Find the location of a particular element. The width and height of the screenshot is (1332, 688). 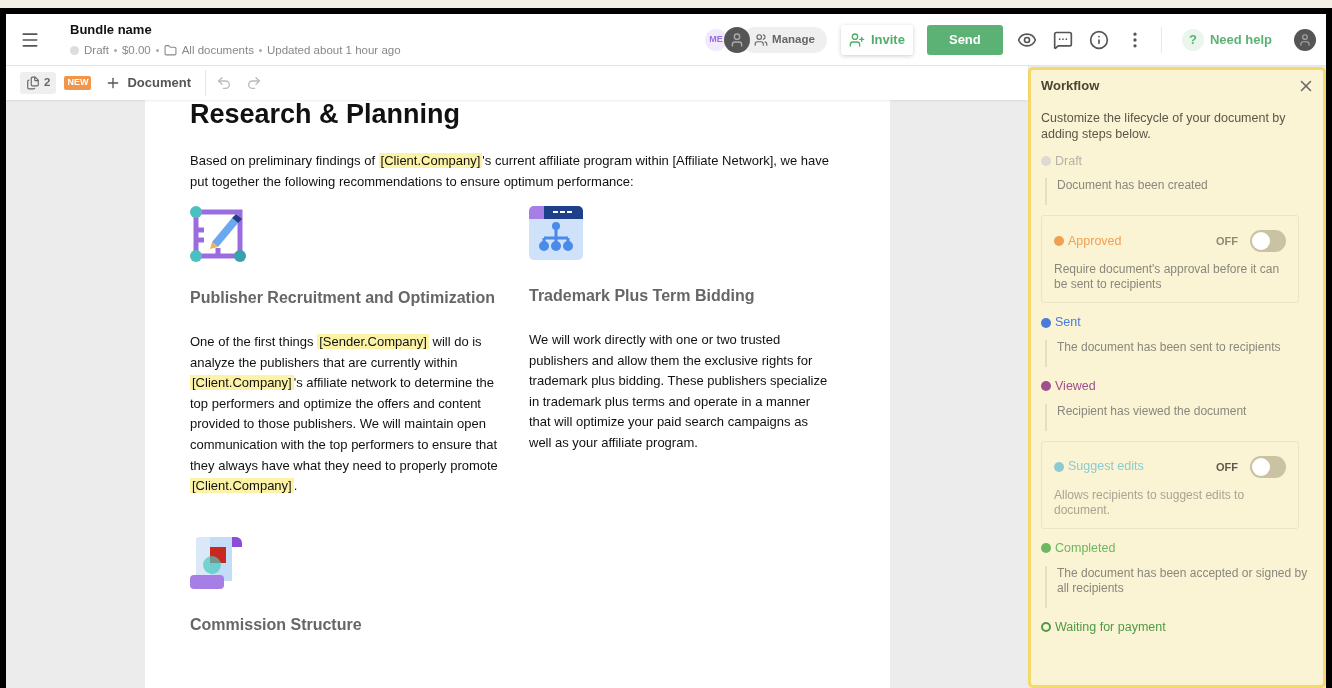

step-name: Suggest edits is located at coordinates (1106, 467).